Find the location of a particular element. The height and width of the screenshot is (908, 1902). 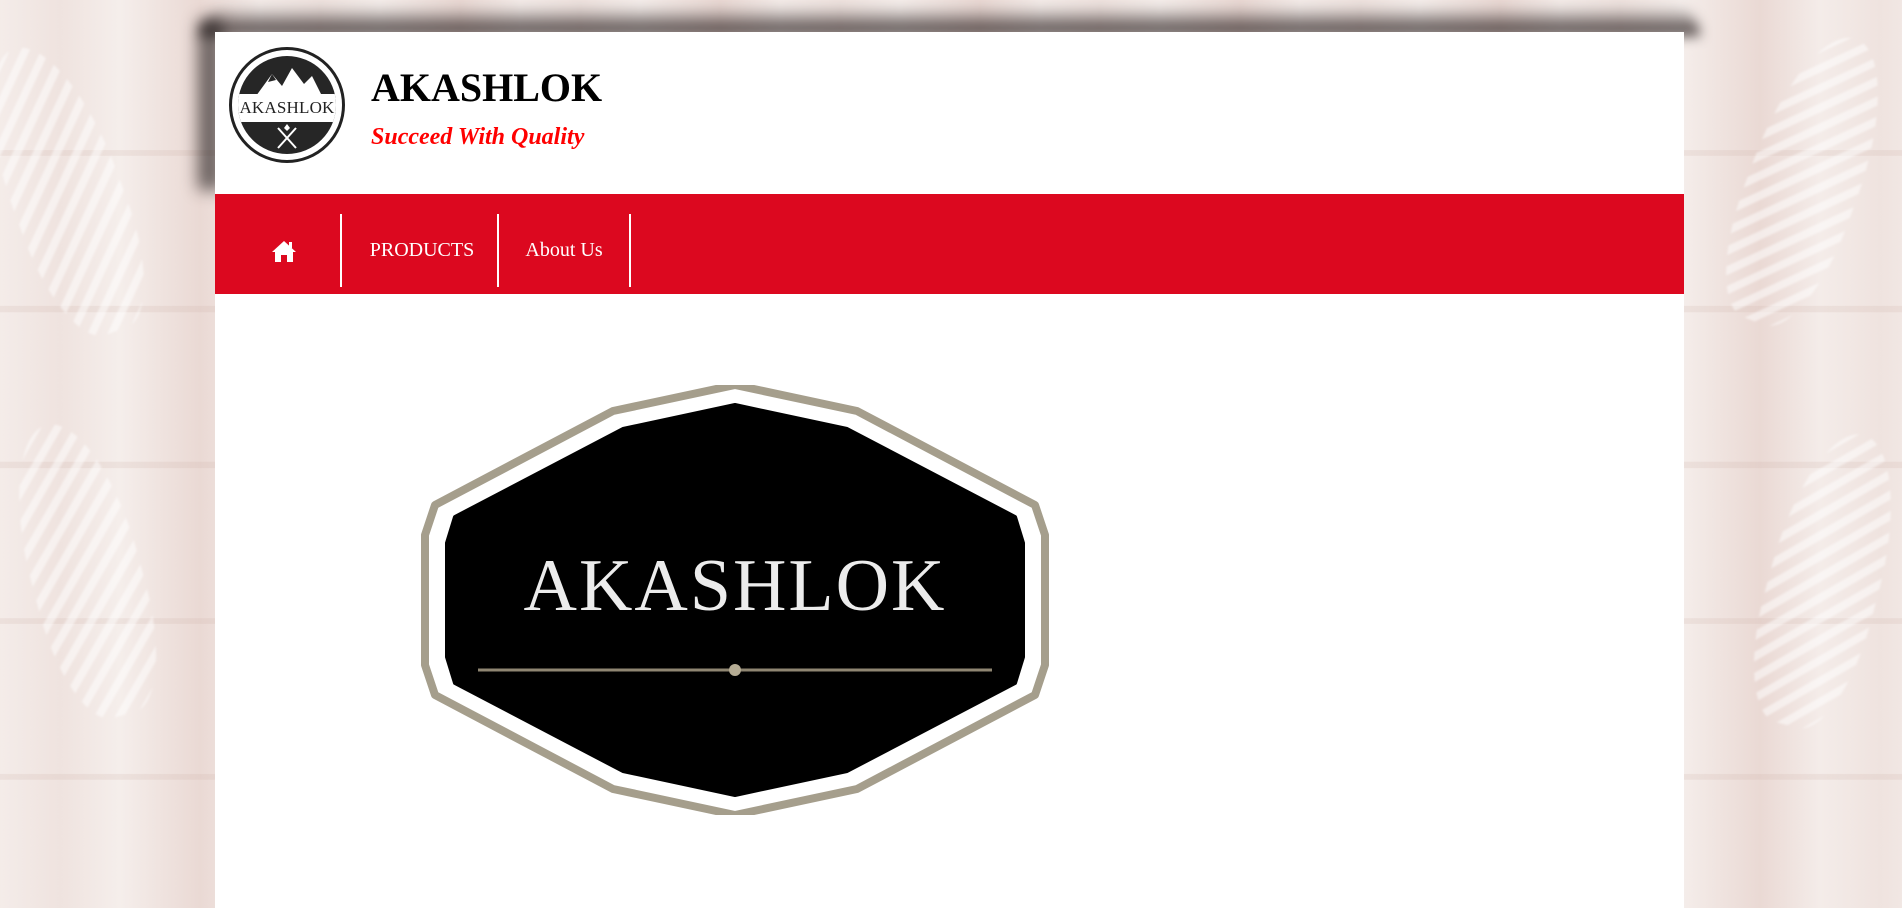

site-title: AKASHLOK is located at coordinates (486, 87).